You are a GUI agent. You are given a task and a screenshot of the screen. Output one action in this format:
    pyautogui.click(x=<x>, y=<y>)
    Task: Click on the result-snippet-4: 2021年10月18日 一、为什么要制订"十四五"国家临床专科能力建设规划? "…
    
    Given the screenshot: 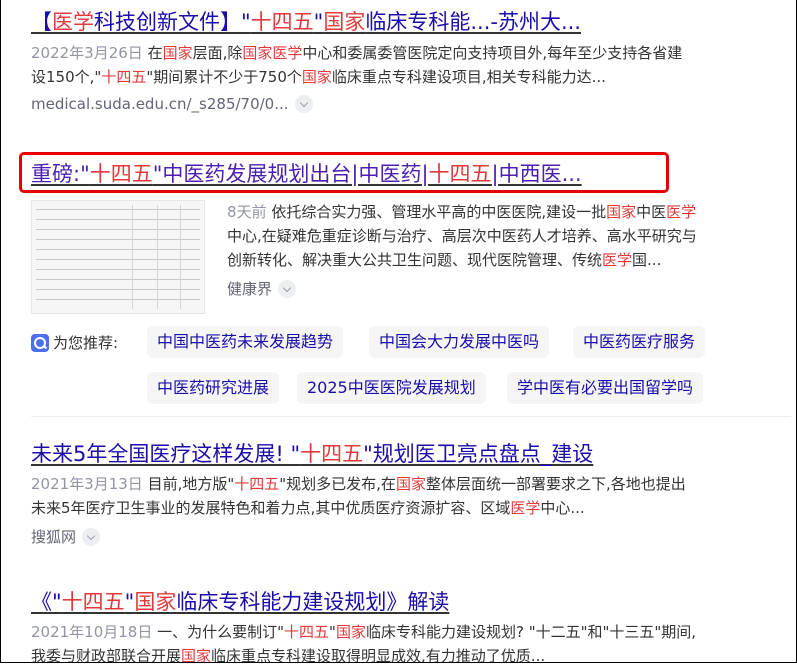 What is the action you would take?
    pyautogui.click(x=411, y=641)
    